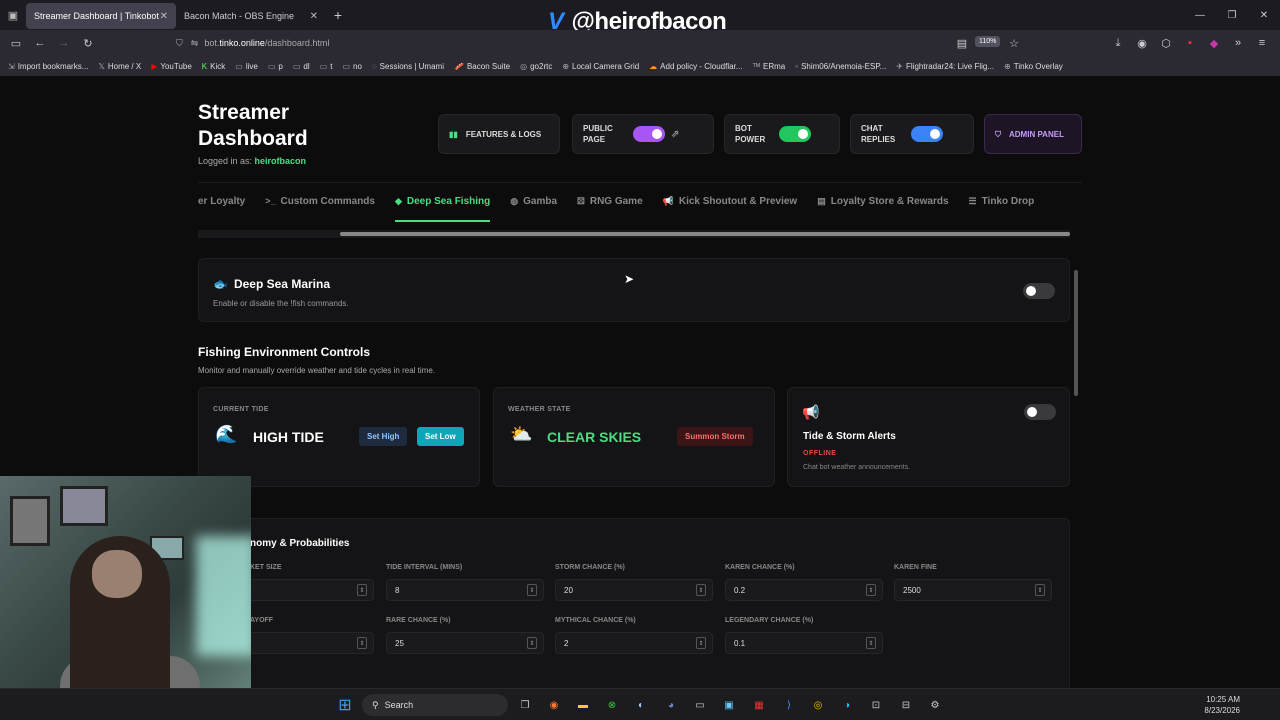  What do you see at coordinates (1232, 15) in the screenshot?
I see `restore-icon: ❐` at bounding box center [1232, 15].